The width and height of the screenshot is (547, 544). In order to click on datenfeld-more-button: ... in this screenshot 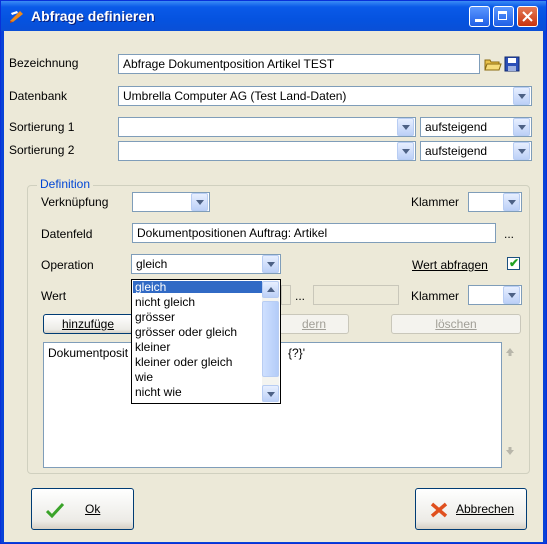, I will do `click(509, 234)`.